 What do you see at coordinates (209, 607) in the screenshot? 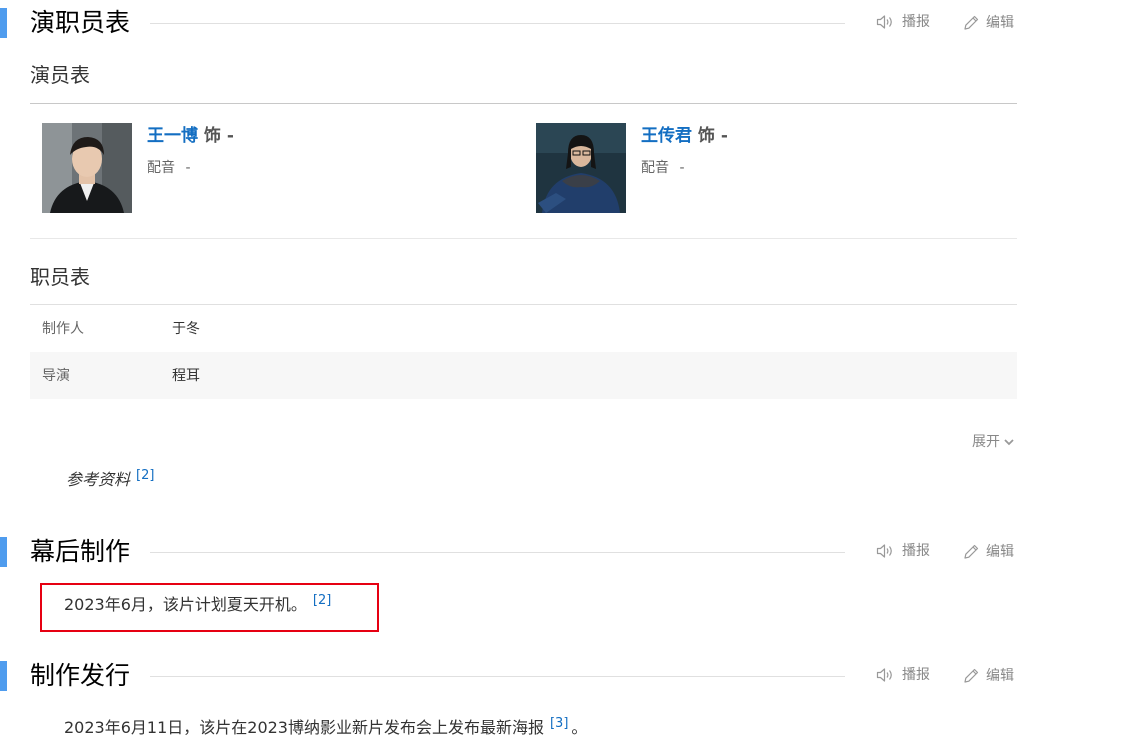
I see `highlight-box` at bounding box center [209, 607].